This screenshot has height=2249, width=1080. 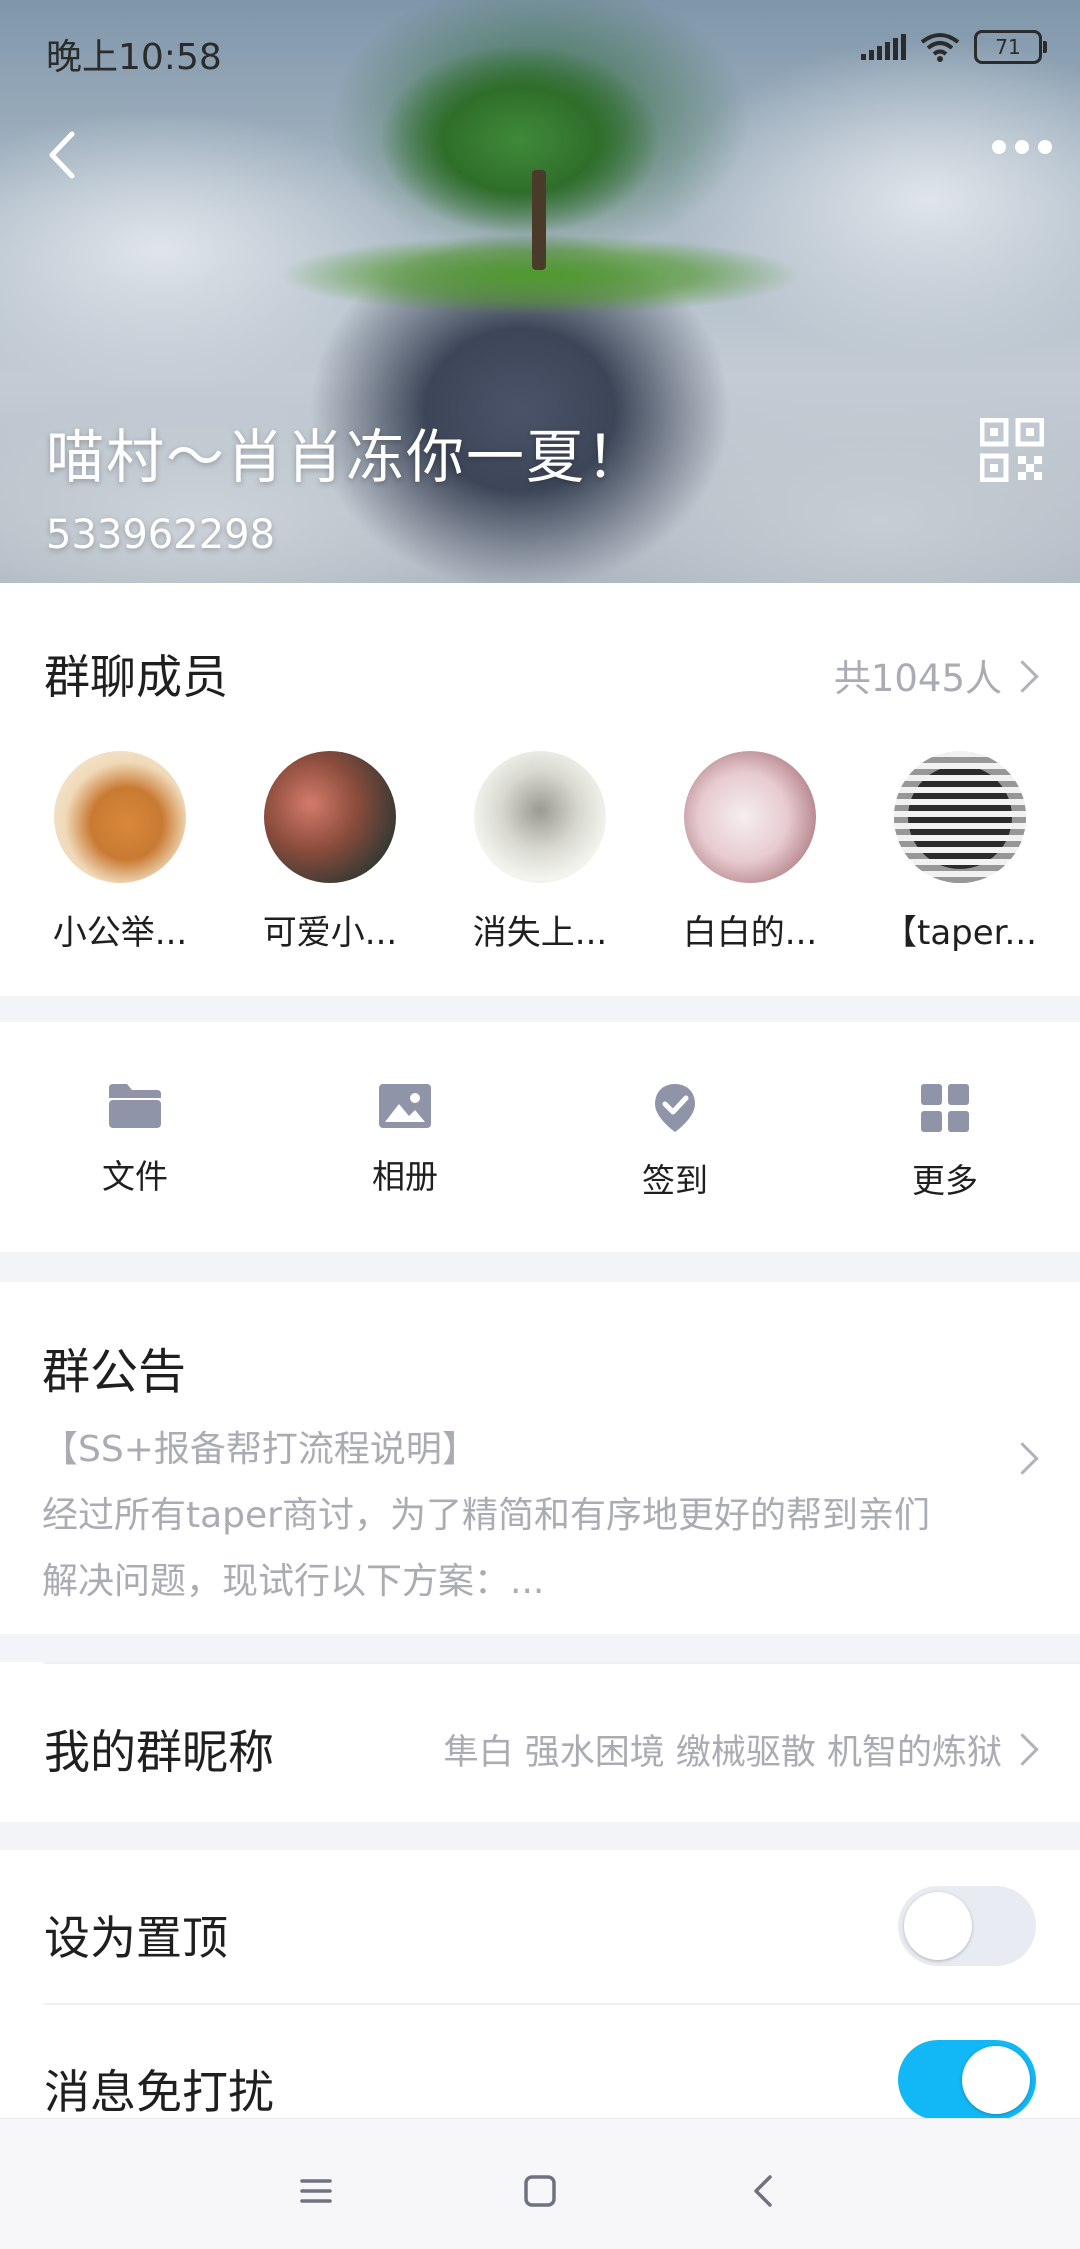 What do you see at coordinates (405, 1176) in the screenshot?
I see `tool-label: 相册` at bounding box center [405, 1176].